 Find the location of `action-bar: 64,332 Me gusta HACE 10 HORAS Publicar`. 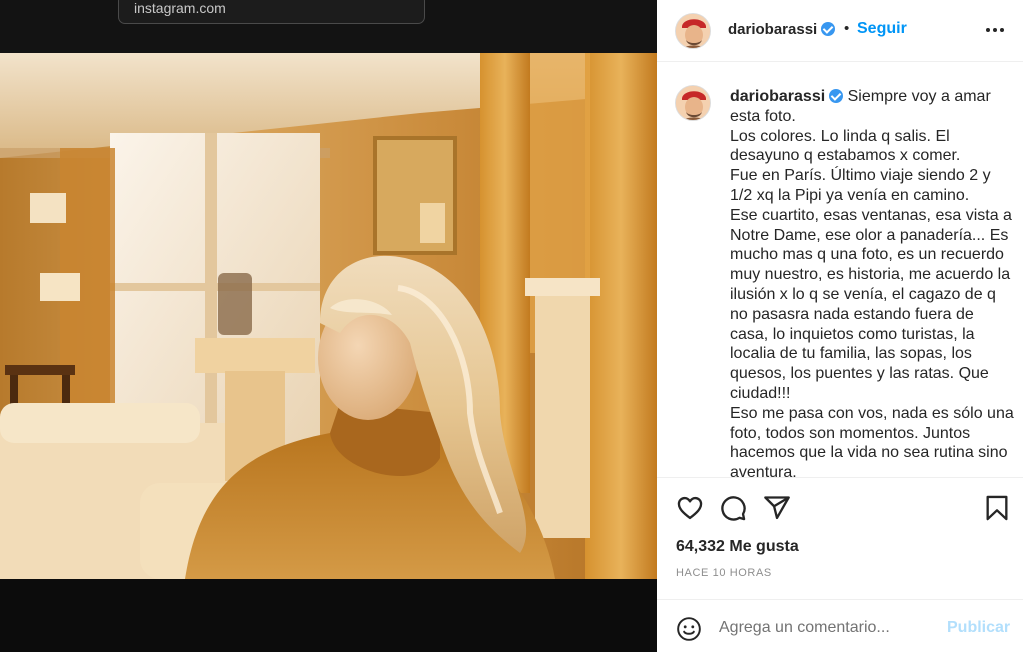

action-bar: 64,332 Me gusta HACE 10 HORAS Publicar is located at coordinates (840, 564).